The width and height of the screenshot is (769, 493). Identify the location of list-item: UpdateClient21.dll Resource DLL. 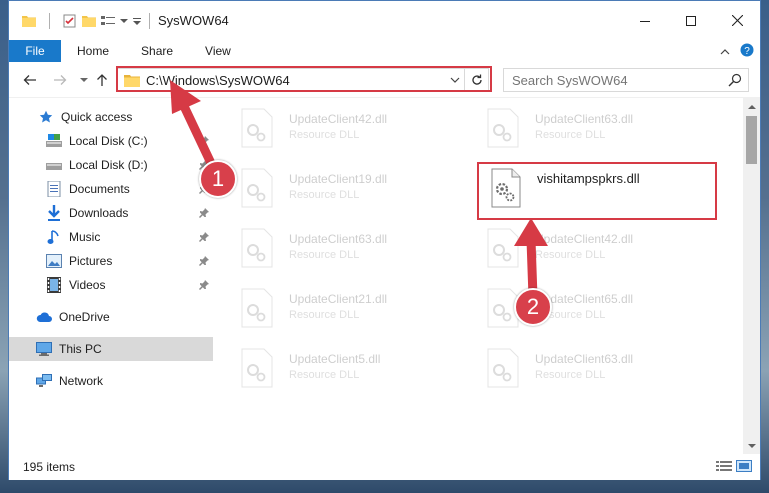
(349, 310).